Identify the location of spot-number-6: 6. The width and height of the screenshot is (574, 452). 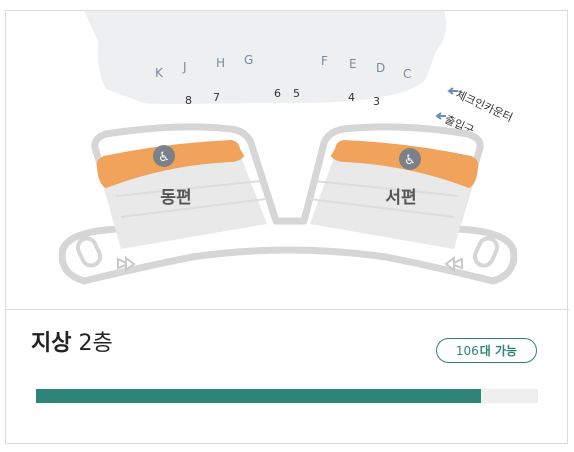
(277, 93).